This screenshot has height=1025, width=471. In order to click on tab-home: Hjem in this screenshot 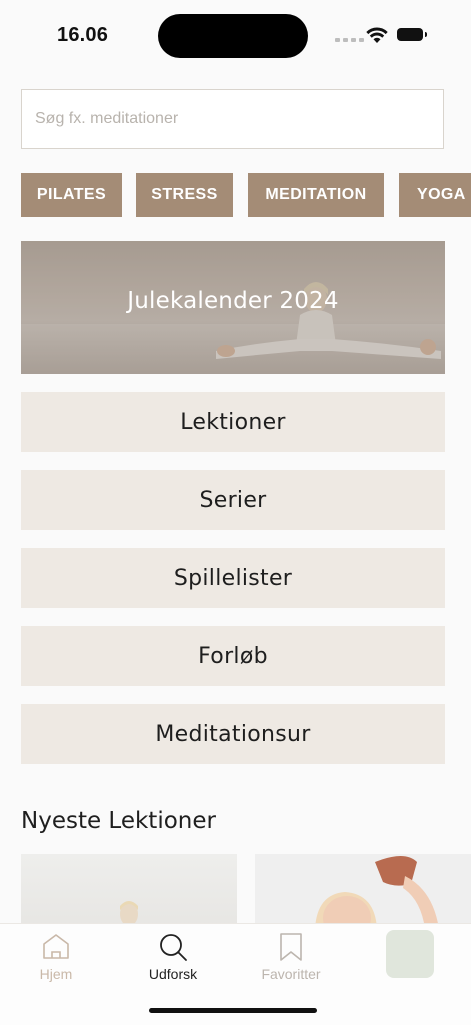, I will do `click(56, 959)`.